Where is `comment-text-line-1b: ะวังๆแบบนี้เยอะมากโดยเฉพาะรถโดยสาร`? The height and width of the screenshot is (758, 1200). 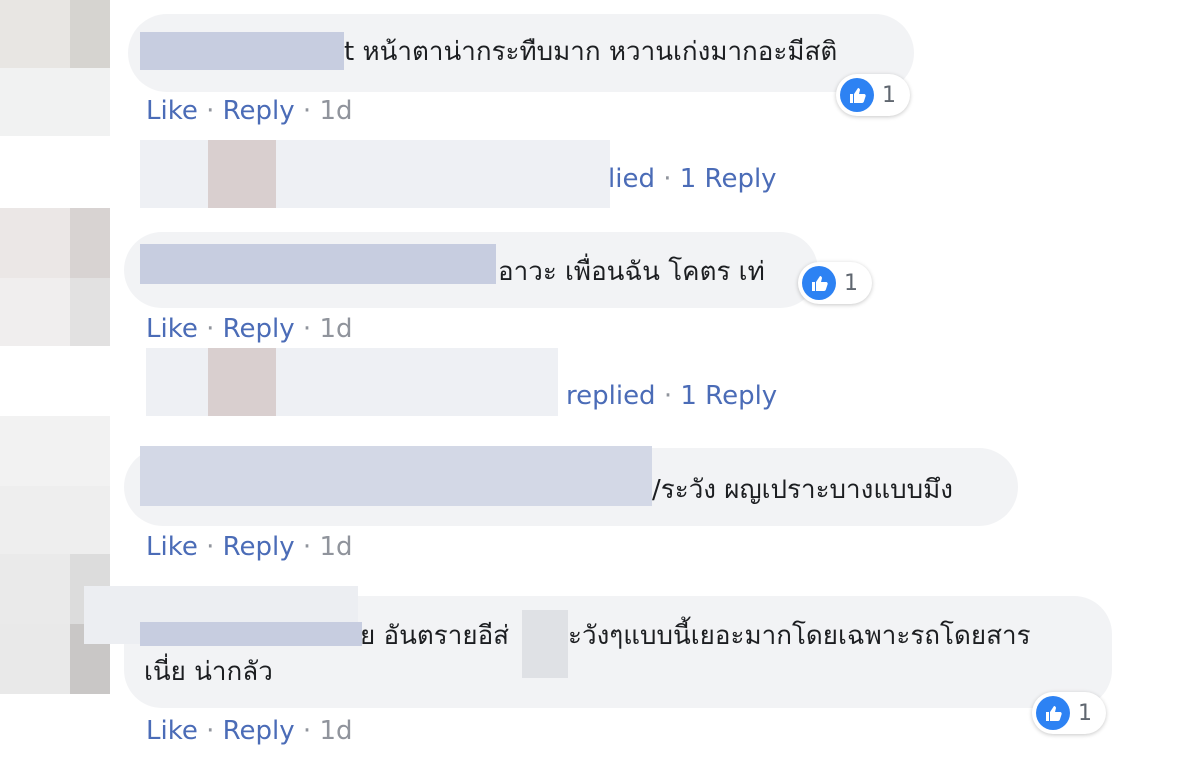
comment-text-line-1b: ะวังๆแบบนี้เยอะมากโดยเฉพาะรถโดยสาร is located at coordinates (799, 636).